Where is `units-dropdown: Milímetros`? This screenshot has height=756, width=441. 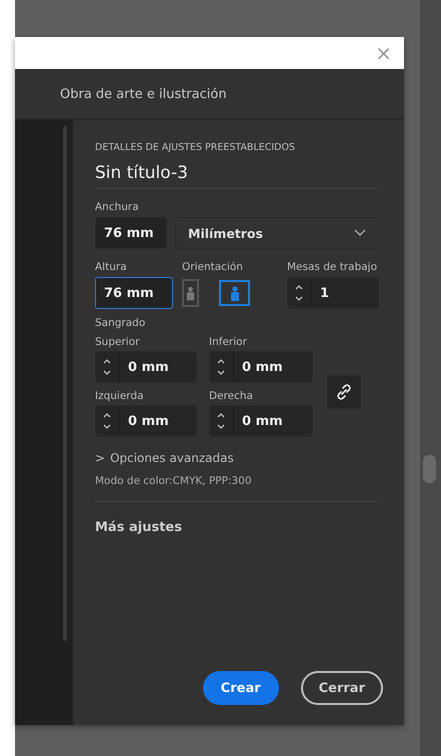
units-dropdown: Milímetros is located at coordinates (277, 233).